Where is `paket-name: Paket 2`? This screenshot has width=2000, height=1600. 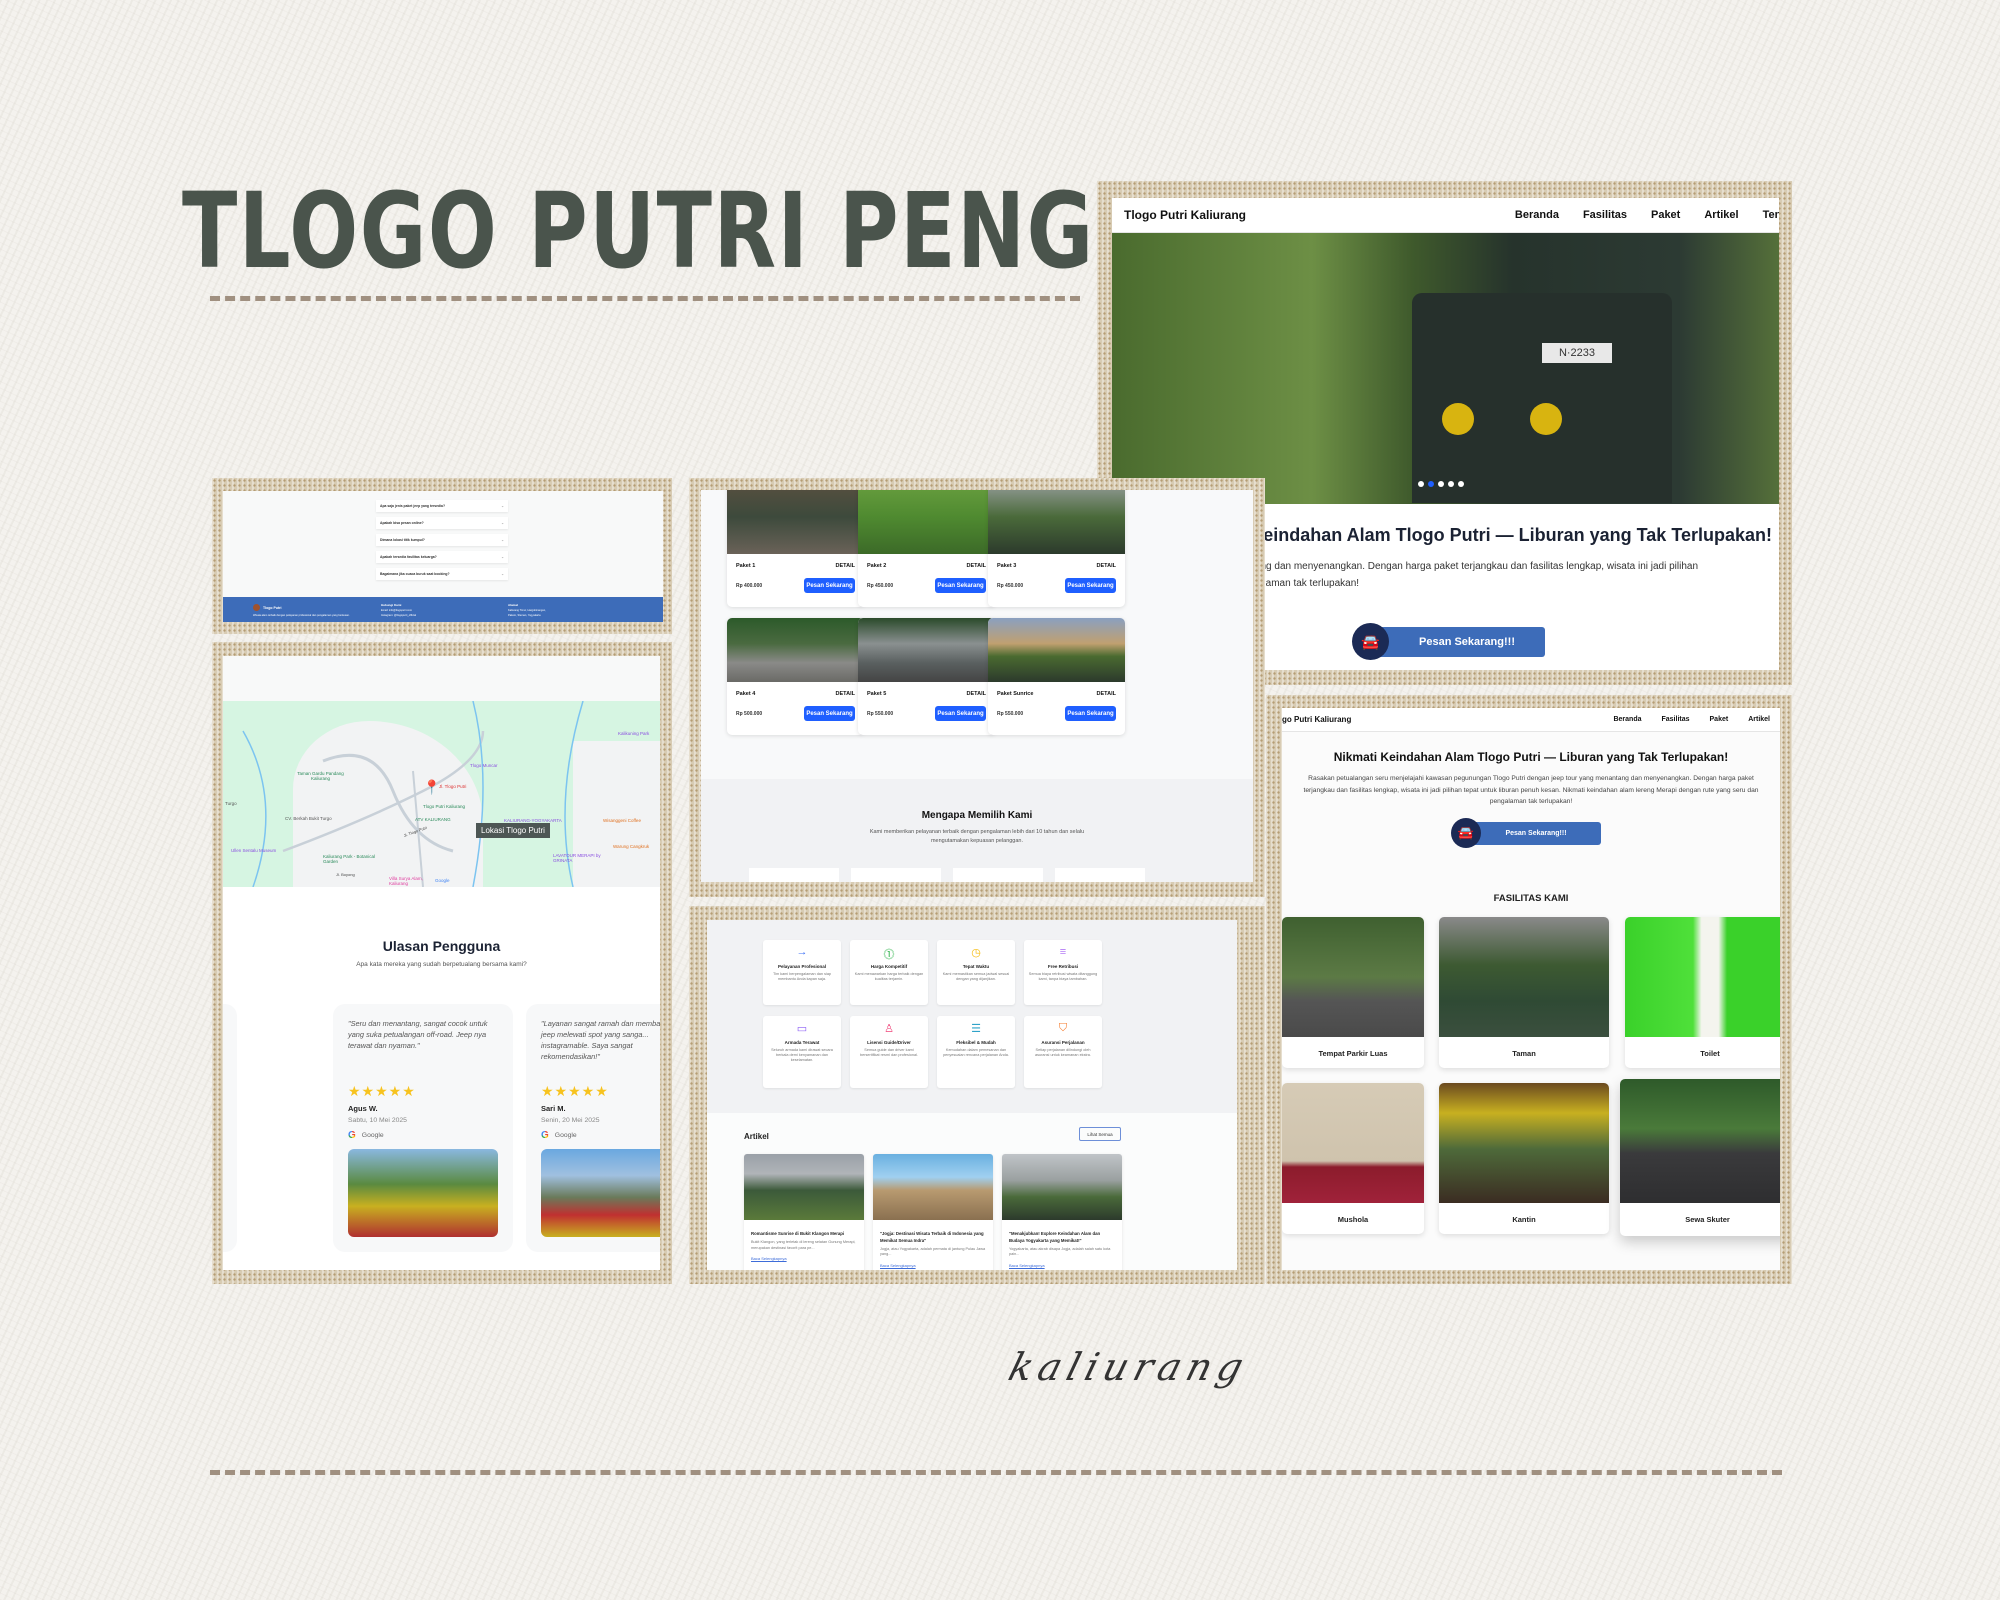
paket-name: Paket 2 is located at coordinates (877, 566).